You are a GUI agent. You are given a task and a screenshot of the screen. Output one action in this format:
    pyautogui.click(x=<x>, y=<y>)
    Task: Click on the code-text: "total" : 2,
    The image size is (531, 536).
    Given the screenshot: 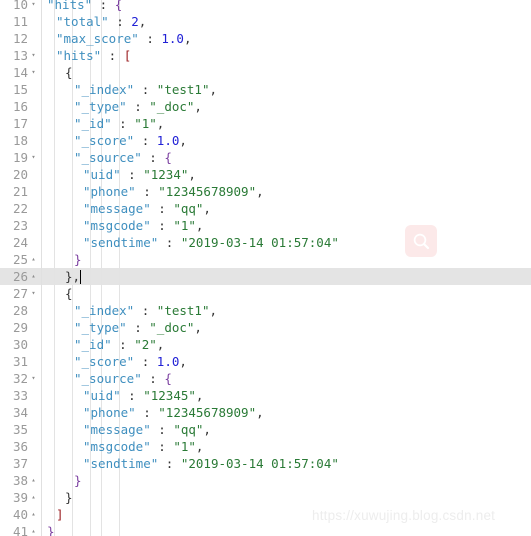 What is the action you would take?
    pyautogui.click(x=101, y=21)
    